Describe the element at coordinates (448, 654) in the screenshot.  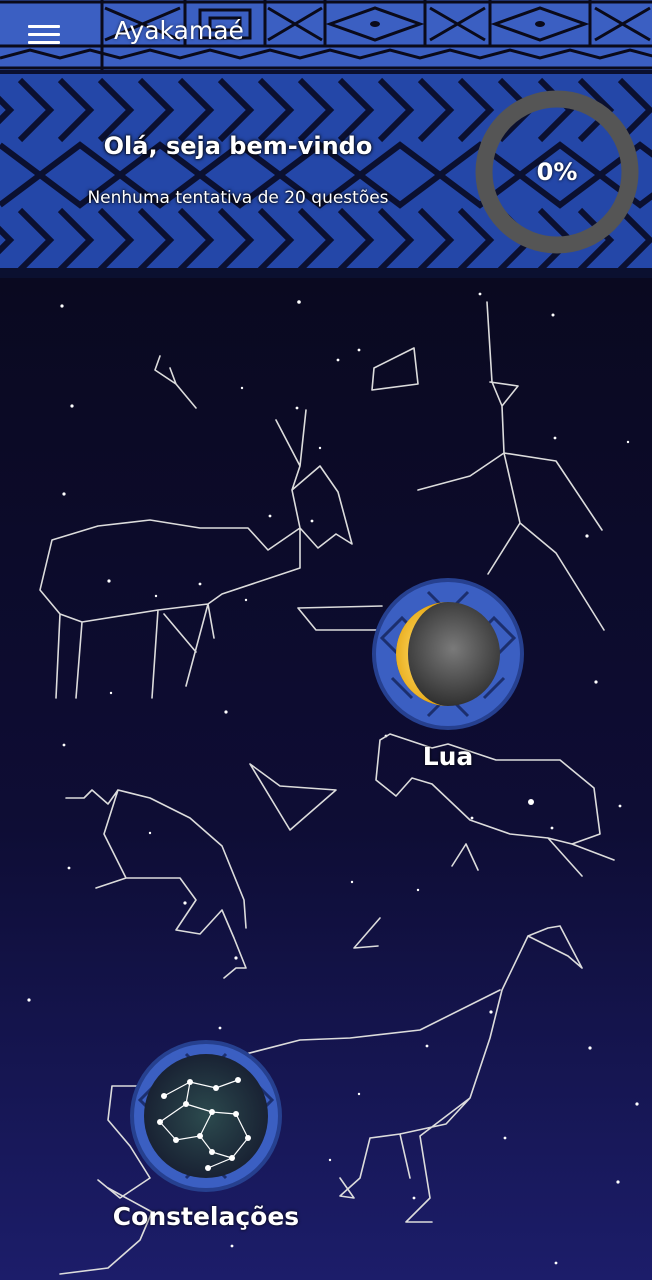
I see `moon-icon` at that location.